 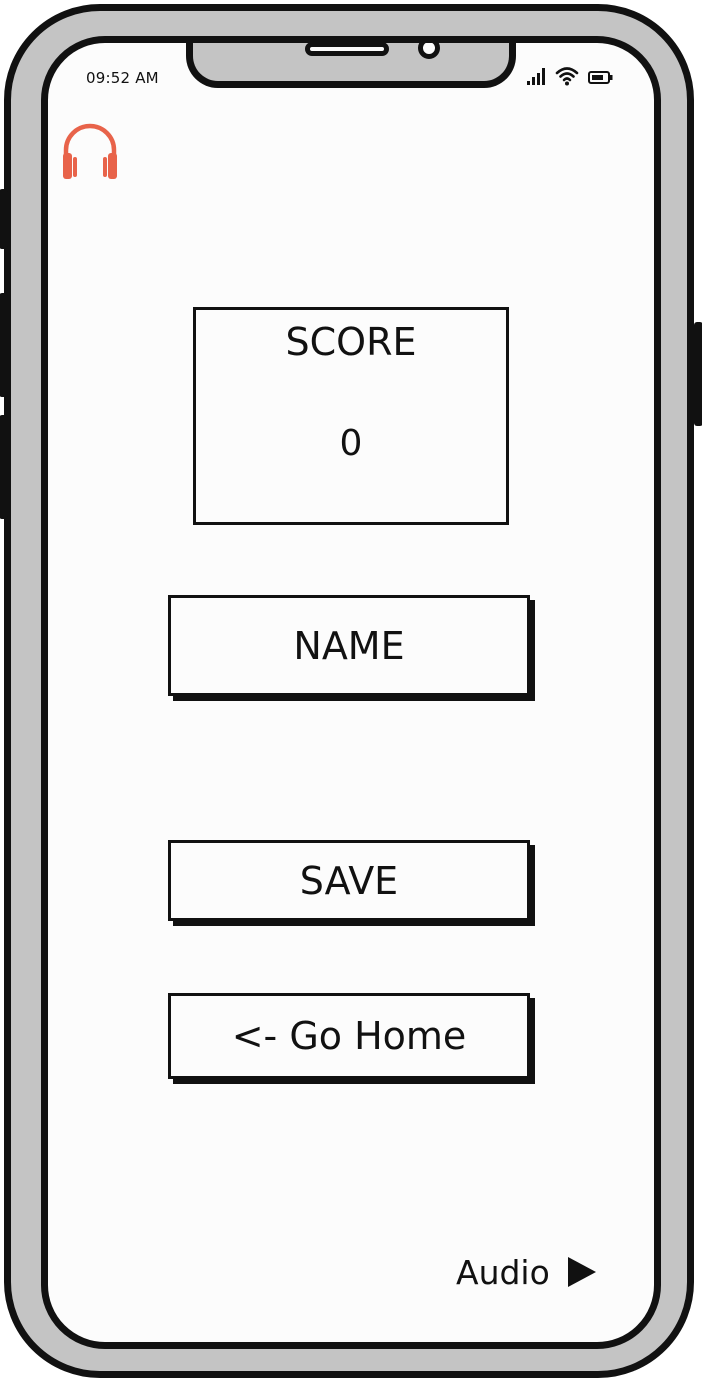 What do you see at coordinates (351, 416) in the screenshot?
I see `score-panel: SCORE 0` at bounding box center [351, 416].